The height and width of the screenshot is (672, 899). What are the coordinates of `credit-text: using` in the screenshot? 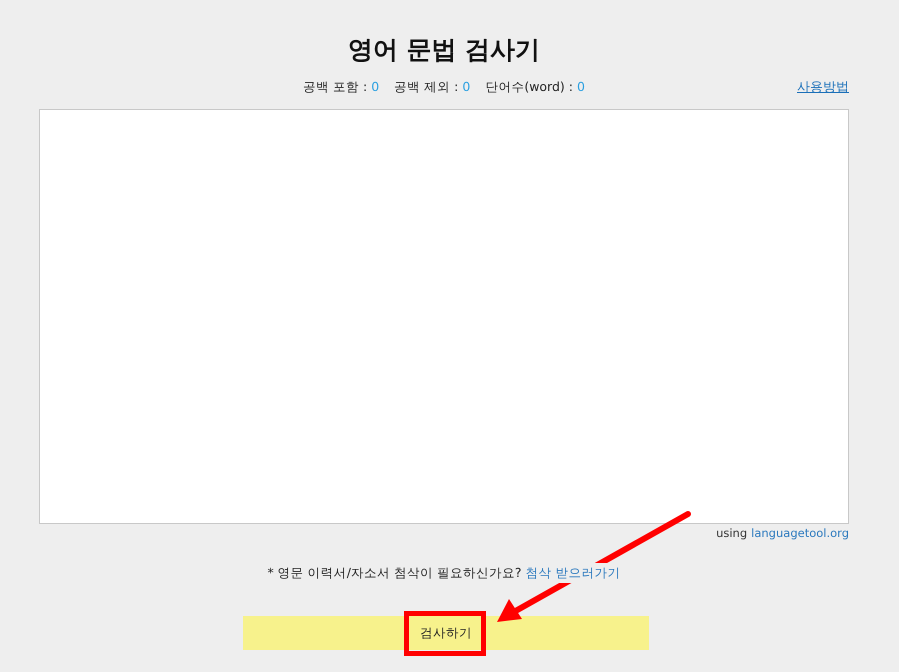 It's located at (732, 533).